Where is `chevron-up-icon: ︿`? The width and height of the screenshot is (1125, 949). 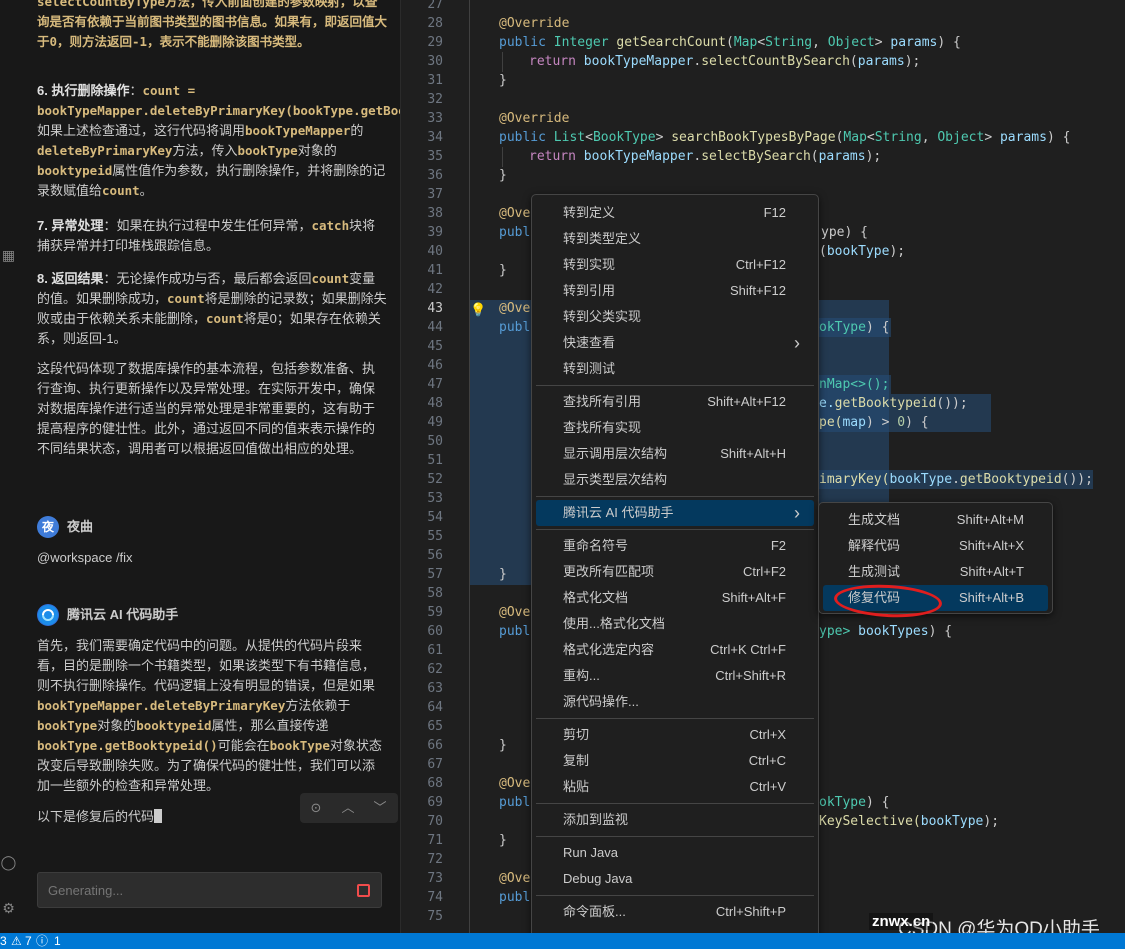
chevron-up-icon: ︿ is located at coordinates (348, 808).